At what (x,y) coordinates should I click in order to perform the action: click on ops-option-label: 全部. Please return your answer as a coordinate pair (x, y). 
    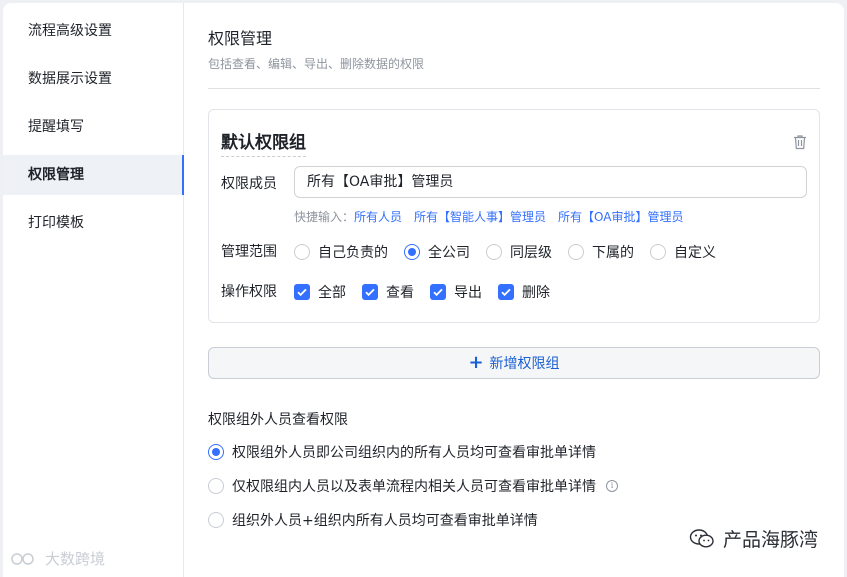
    Looking at the image, I should click on (332, 293).